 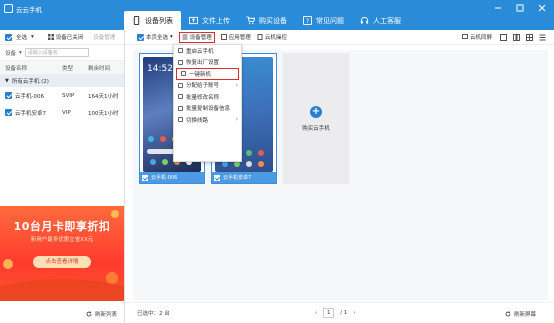 I want to click on search-bar: 设备 ▾ 请输入设备名, so click(x=62, y=52).